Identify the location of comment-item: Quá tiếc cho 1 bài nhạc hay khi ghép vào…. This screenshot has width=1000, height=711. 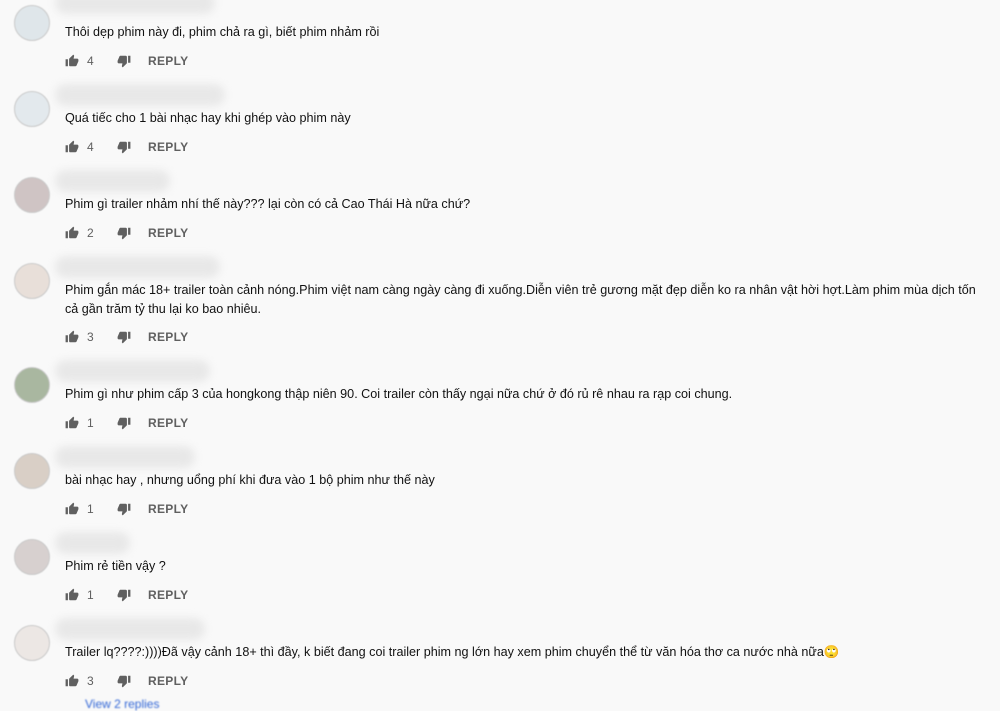
(500, 128).